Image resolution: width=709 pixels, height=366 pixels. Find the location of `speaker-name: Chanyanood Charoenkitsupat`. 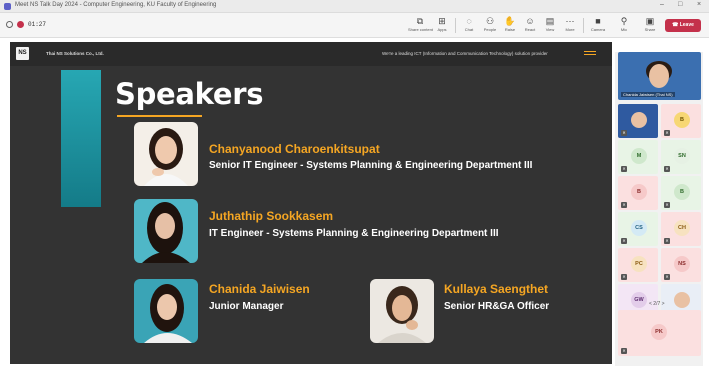

speaker-name: Chanyanood Charoenkitsupat is located at coordinates (294, 149).